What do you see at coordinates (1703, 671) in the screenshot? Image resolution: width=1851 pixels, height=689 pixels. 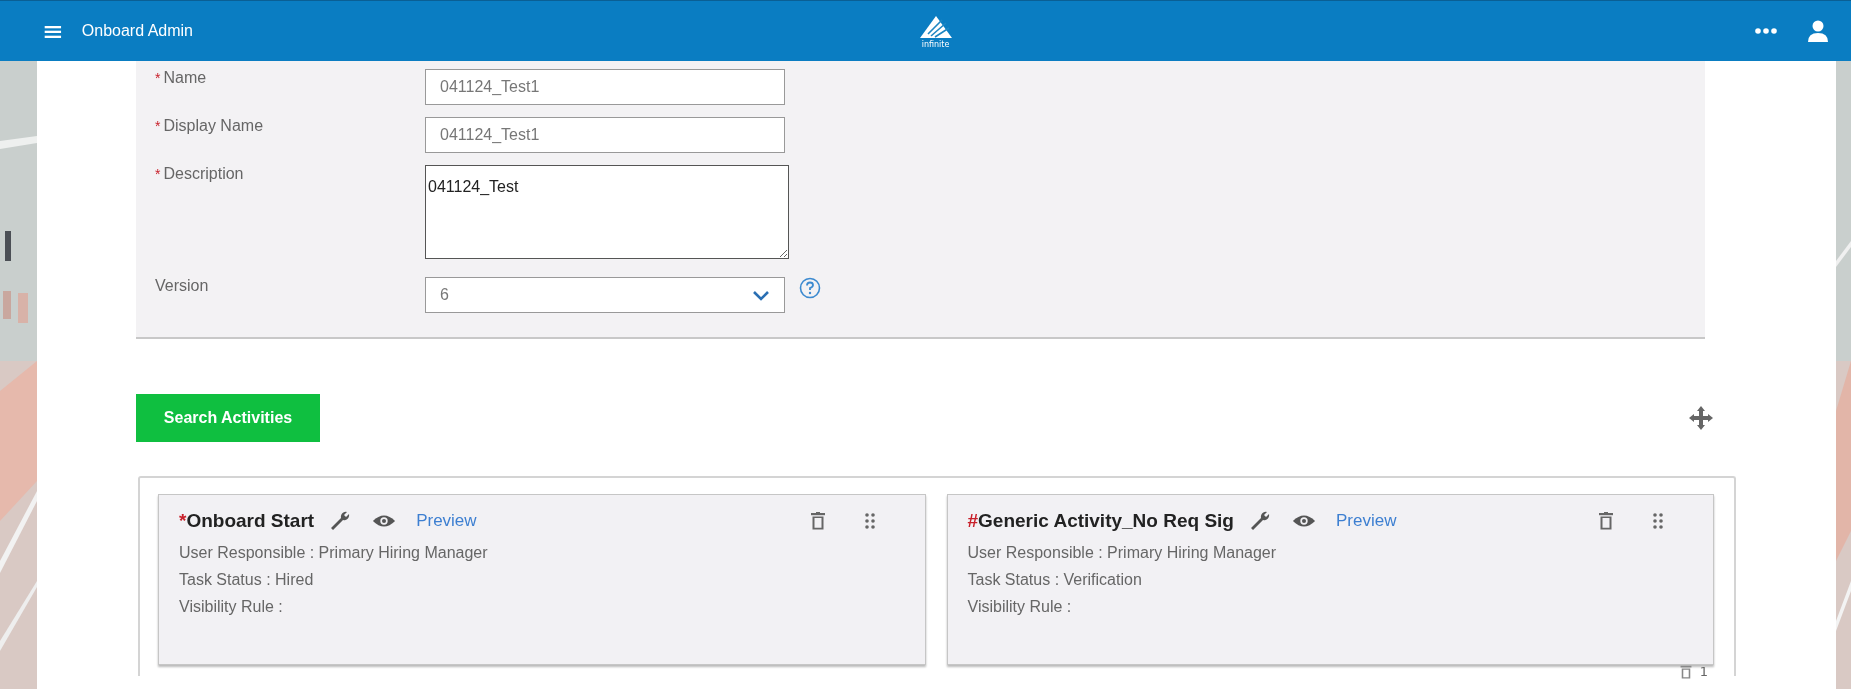 I see `count-label: 1` at bounding box center [1703, 671].